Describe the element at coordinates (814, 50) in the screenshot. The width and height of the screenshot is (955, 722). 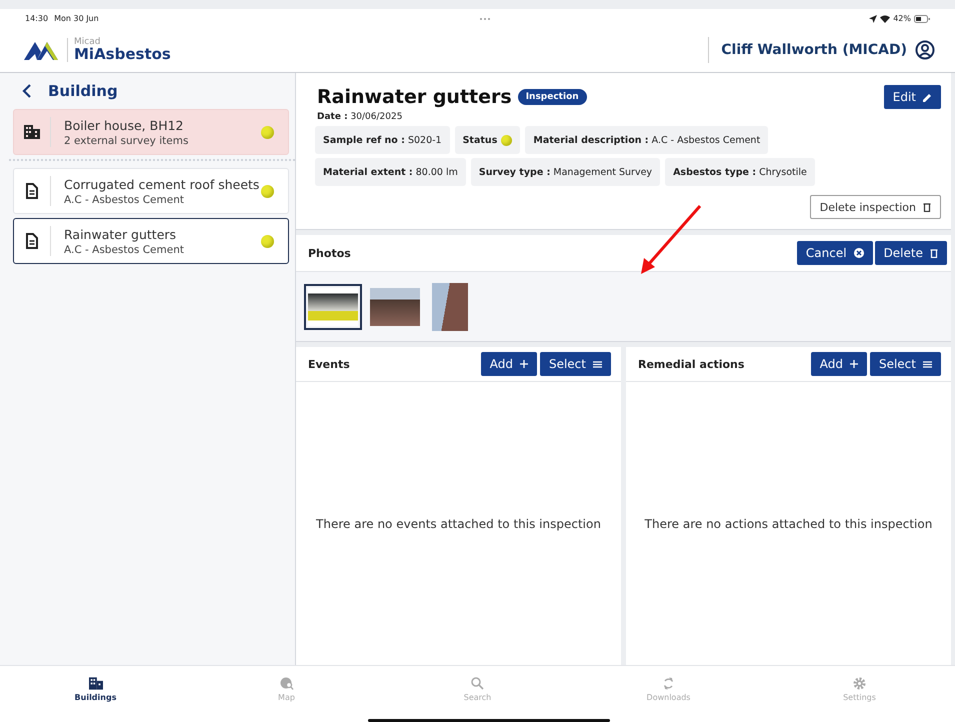
I see `user-name: Cliff Wallworth (MICAD)` at that location.